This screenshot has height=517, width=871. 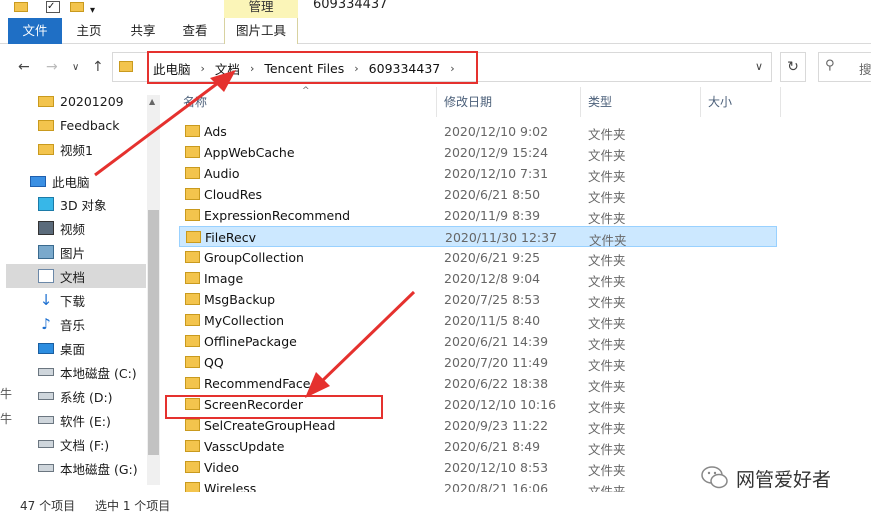 What do you see at coordinates (468, 102) in the screenshot?
I see `column-header-date: 修改日期` at bounding box center [468, 102].